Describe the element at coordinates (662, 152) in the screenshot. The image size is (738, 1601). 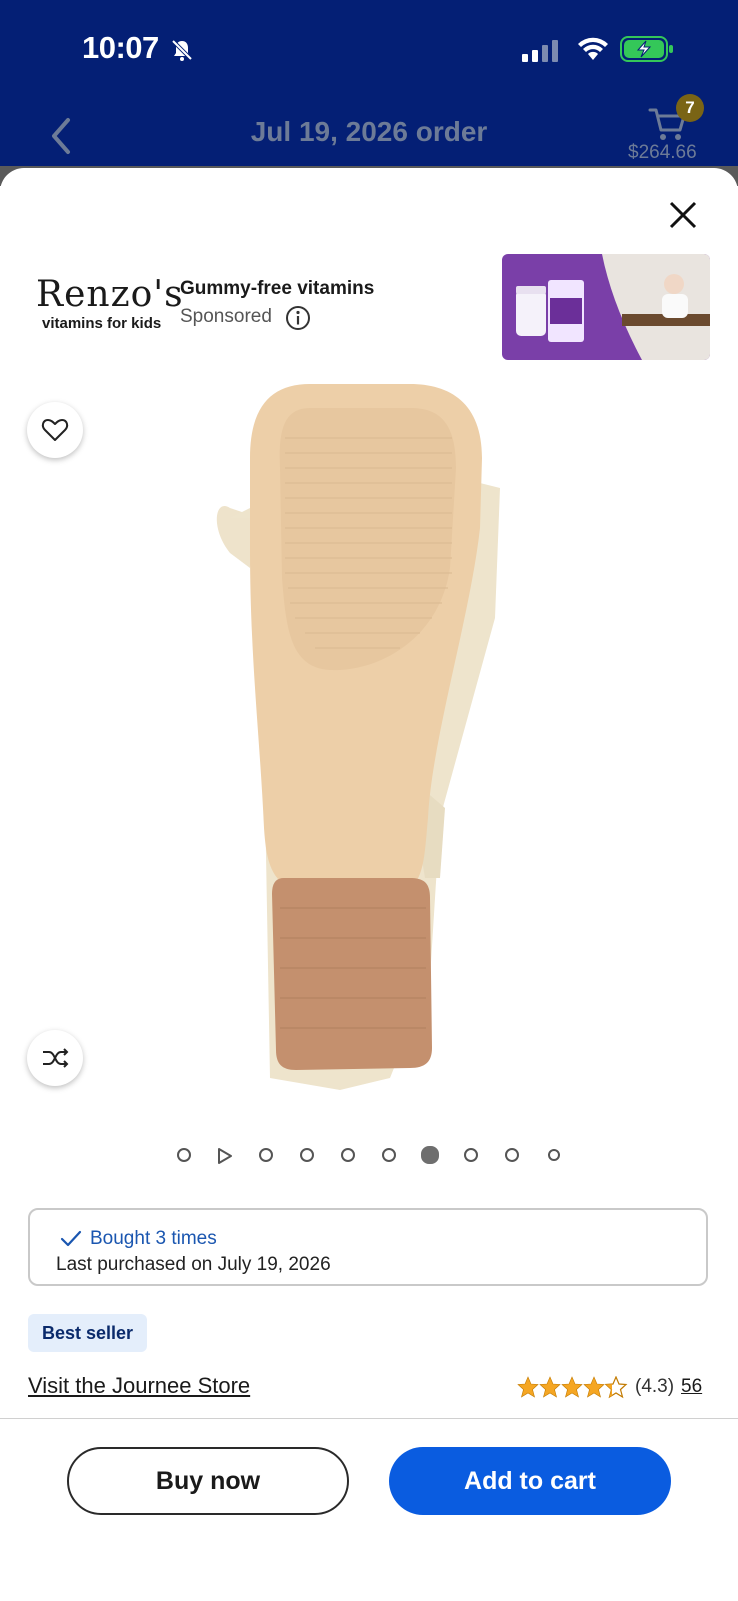
I see `cart-total: $264.66` at that location.